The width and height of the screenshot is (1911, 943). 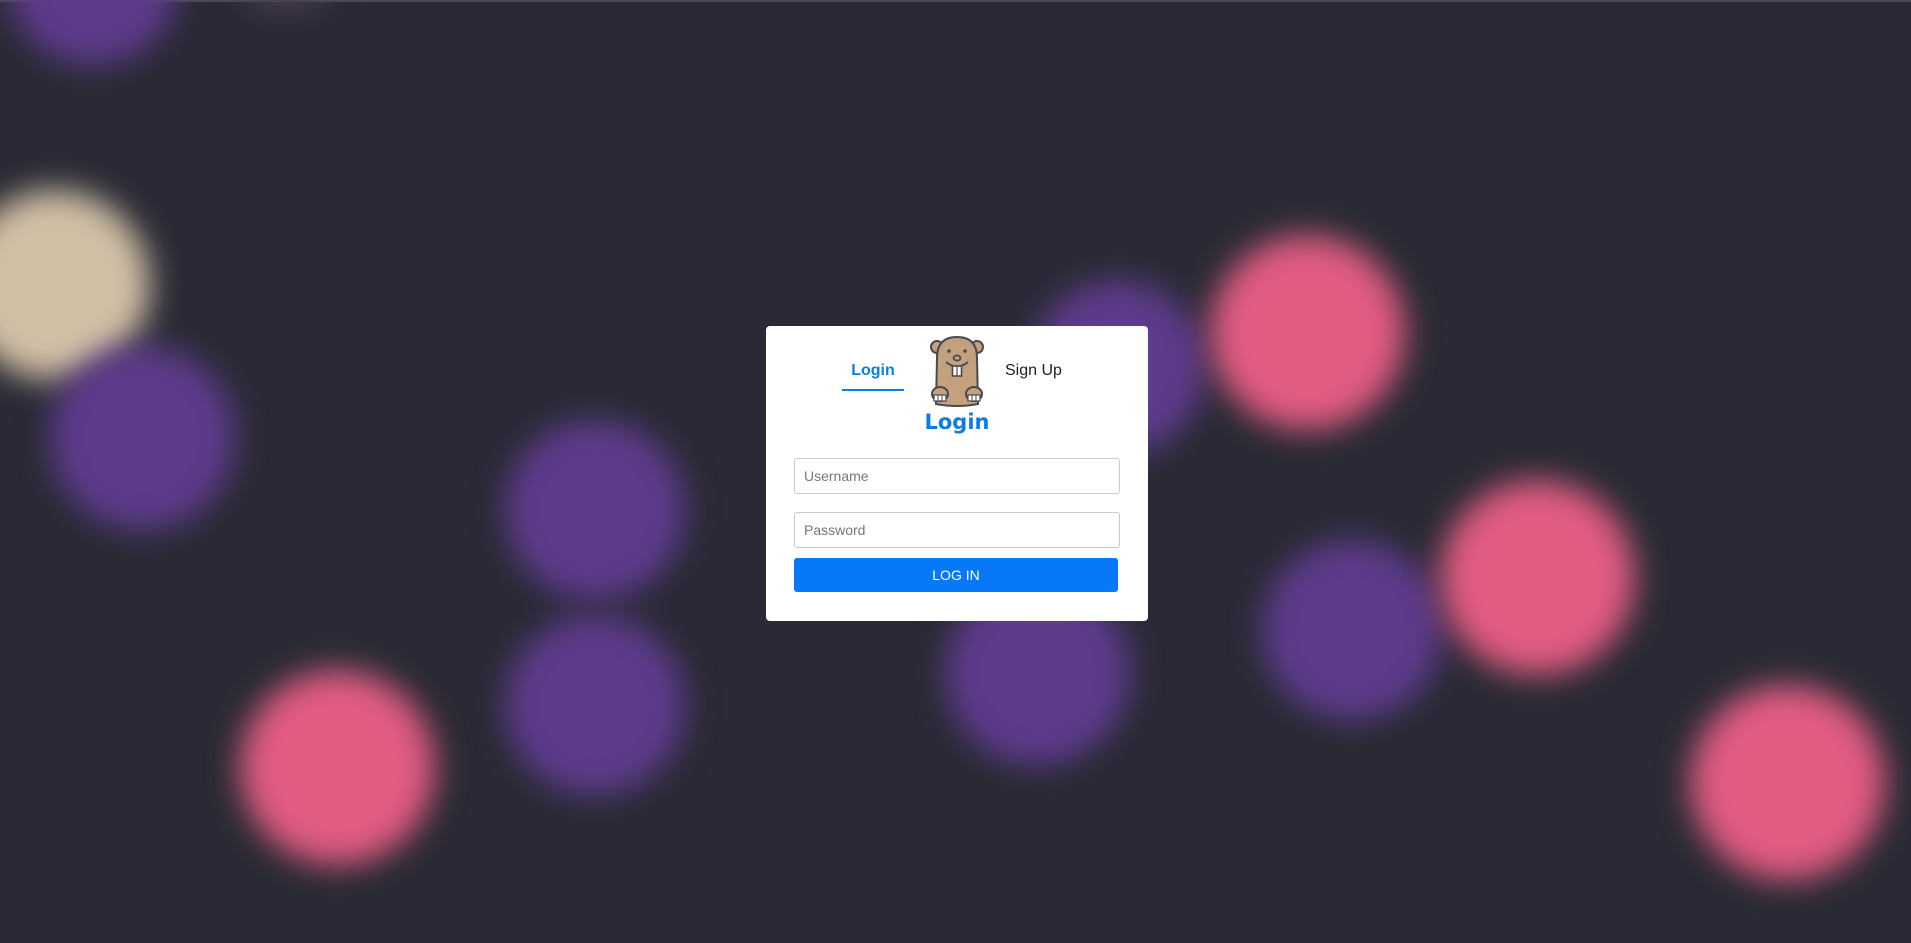 I want to click on beaver-icon, so click(x=957, y=371).